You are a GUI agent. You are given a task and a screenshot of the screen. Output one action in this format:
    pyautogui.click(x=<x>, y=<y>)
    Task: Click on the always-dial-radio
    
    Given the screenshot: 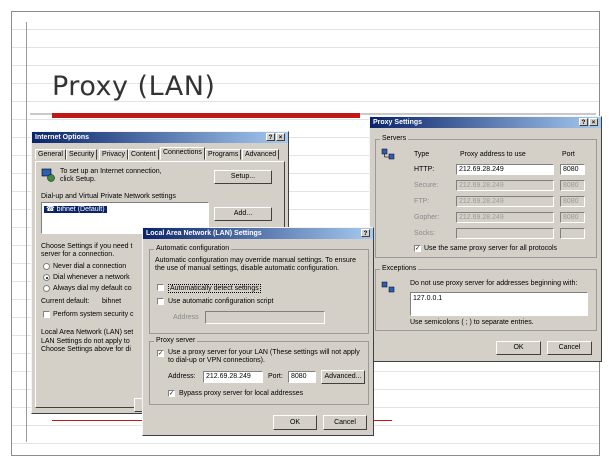 What is the action you would take?
    pyautogui.click(x=46, y=288)
    